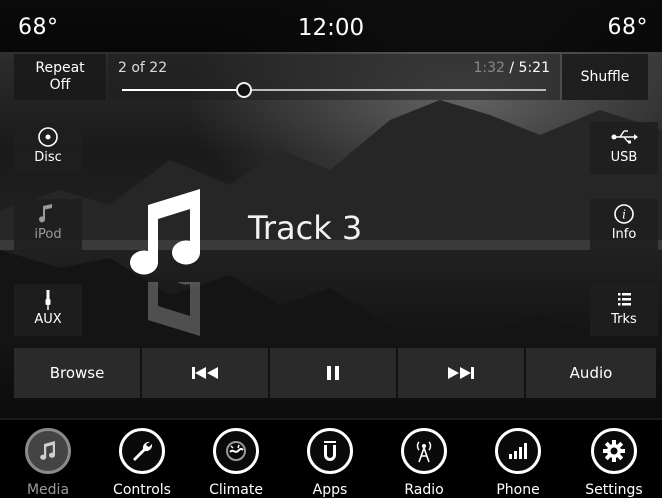 This screenshot has width=662, height=498. What do you see at coordinates (60, 85) in the screenshot?
I see `repeat-state: Off` at bounding box center [60, 85].